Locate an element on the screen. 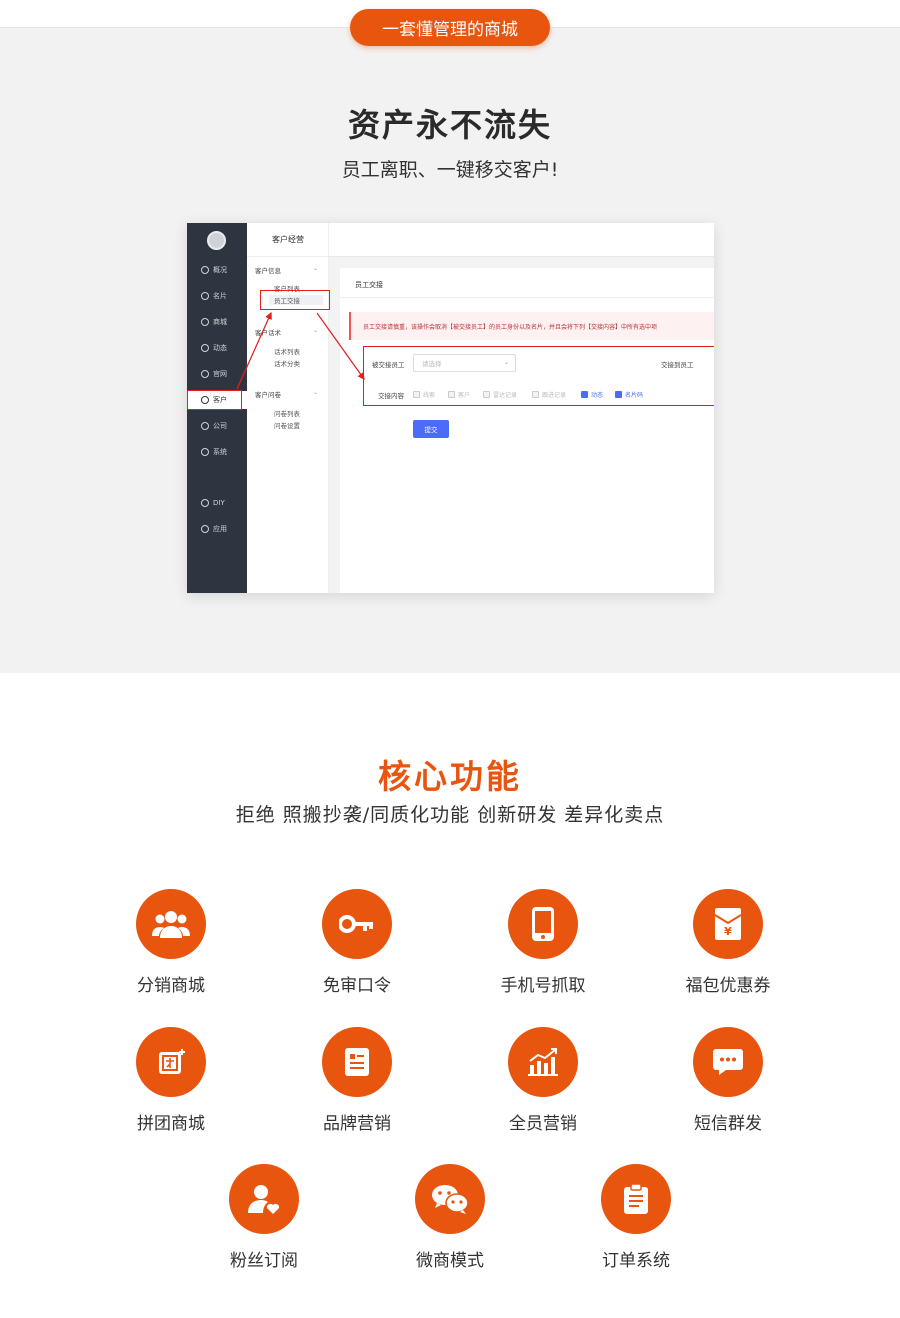  feature-label: 全员营销 is located at coordinates (543, 1124).